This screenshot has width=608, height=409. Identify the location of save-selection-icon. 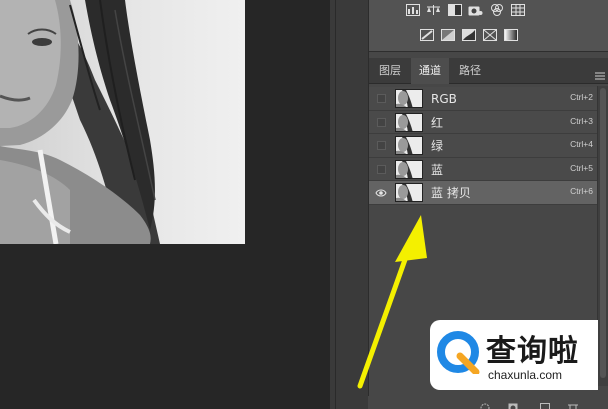
(513, 403).